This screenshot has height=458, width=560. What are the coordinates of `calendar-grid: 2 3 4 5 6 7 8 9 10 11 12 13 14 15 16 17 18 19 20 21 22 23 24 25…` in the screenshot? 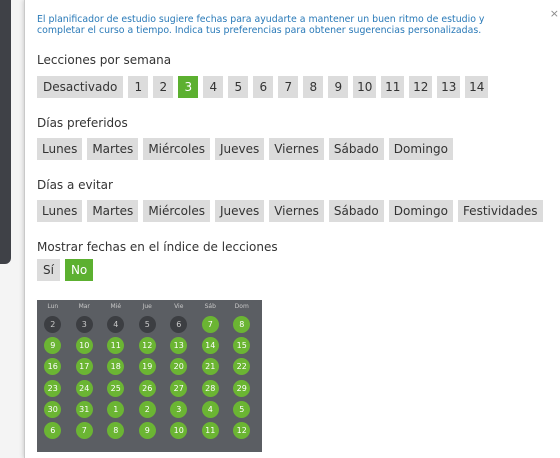 It's located at (149, 377).